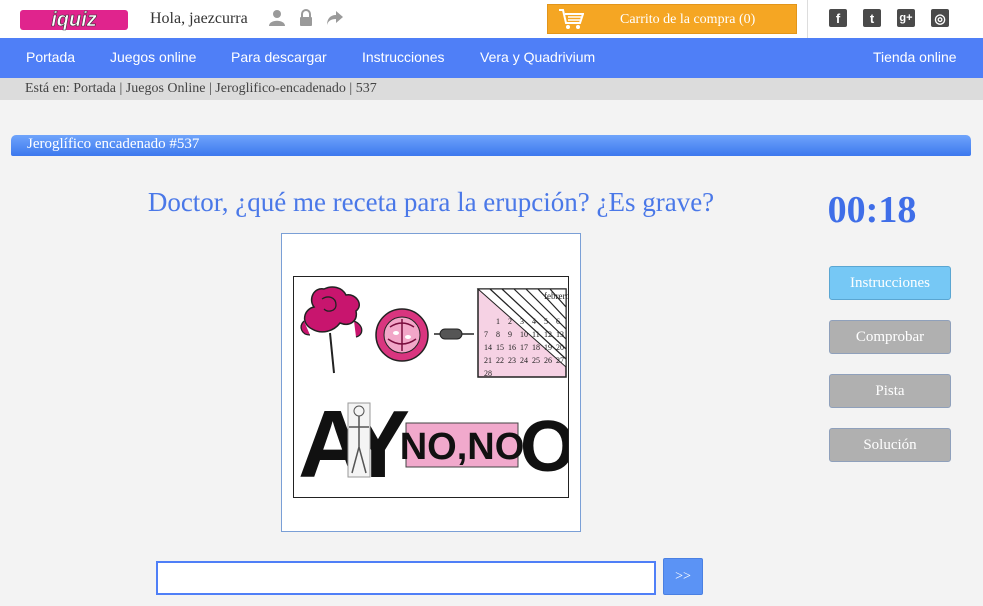  I want to click on calendar-day: 13, so click(560, 334).